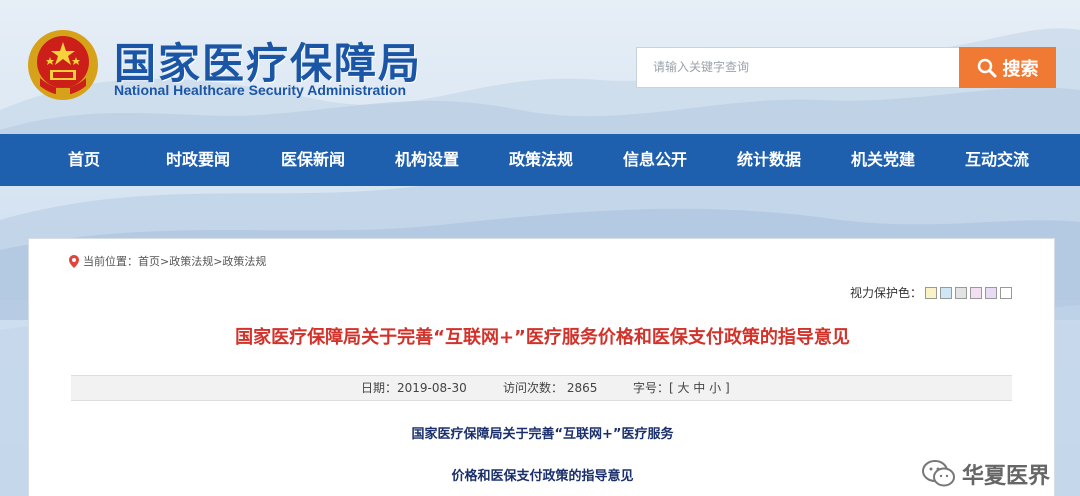 This screenshot has height=496, width=1080. What do you see at coordinates (542, 434) in the screenshot?
I see `article-body-line: 国家医疗保障局关于完善“互联网+”医疗服务` at bounding box center [542, 434].